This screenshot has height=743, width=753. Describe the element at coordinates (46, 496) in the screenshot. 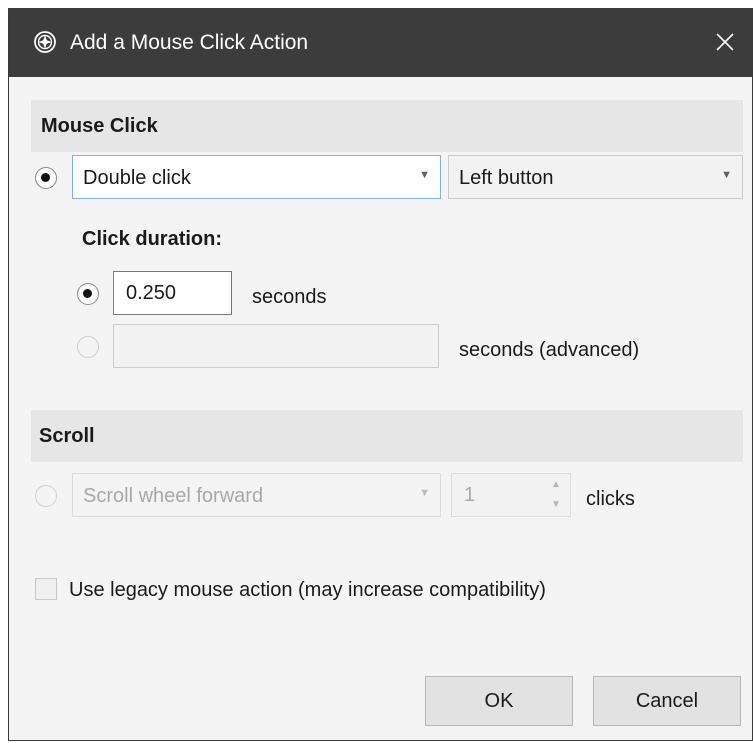

I see `scroll-radio` at that location.